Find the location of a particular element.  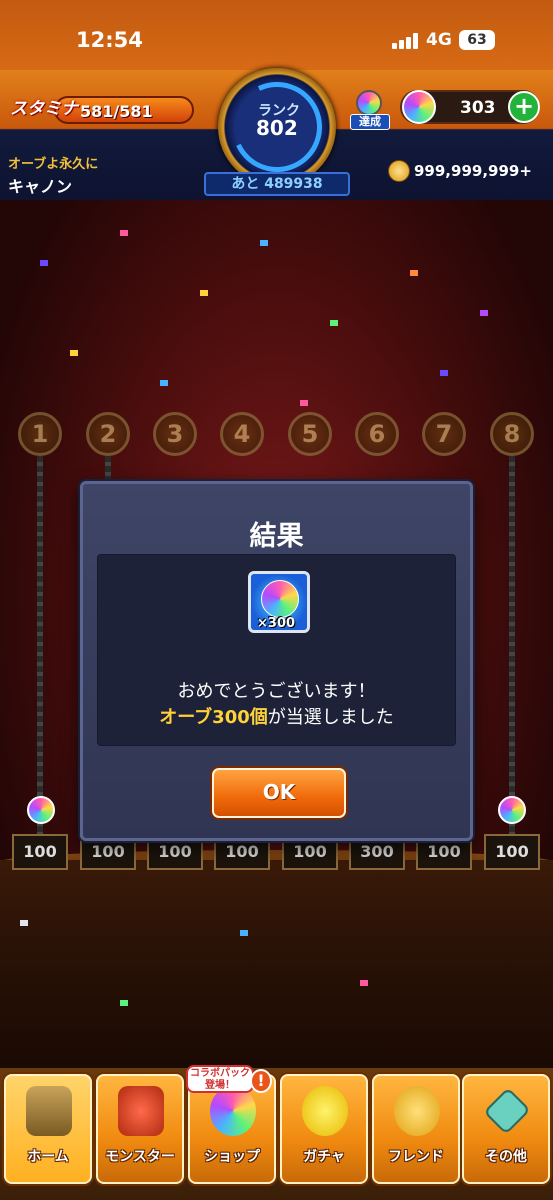

gacha-egg-icon is located at coordinates (325, 1111).